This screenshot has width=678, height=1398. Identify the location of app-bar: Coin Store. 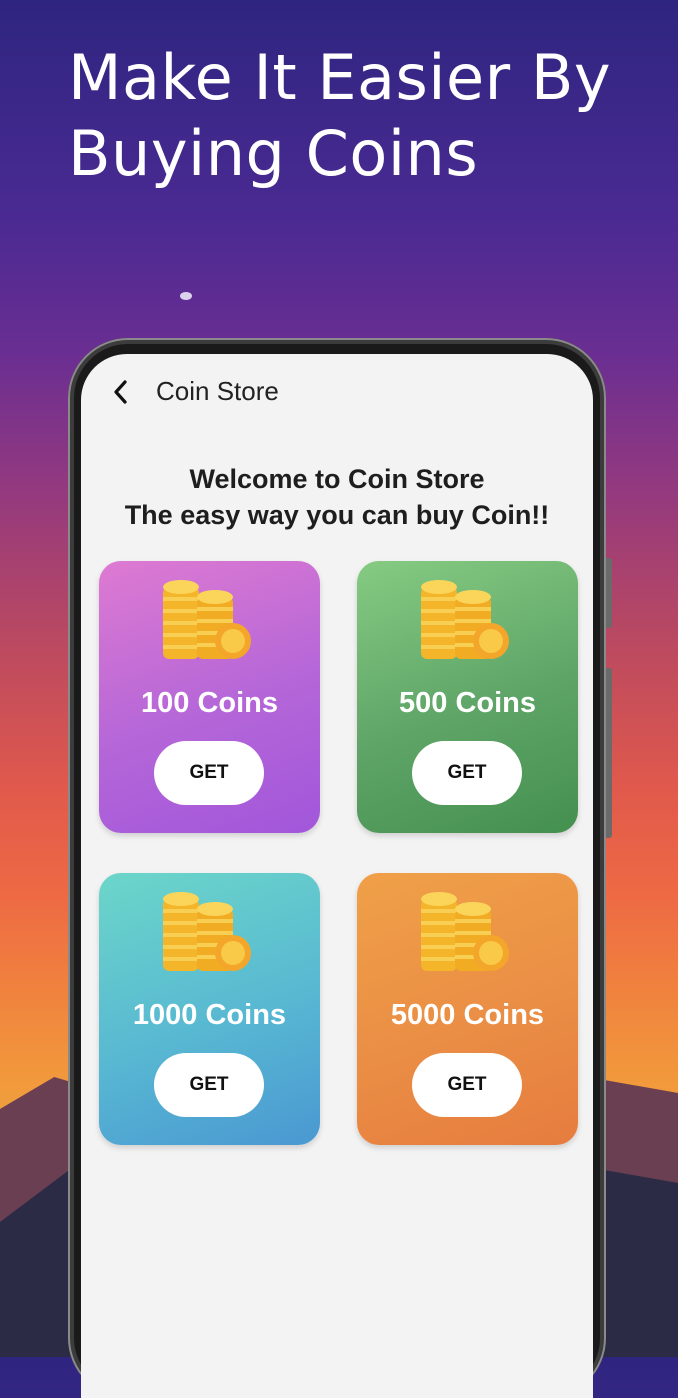
(337, 393).